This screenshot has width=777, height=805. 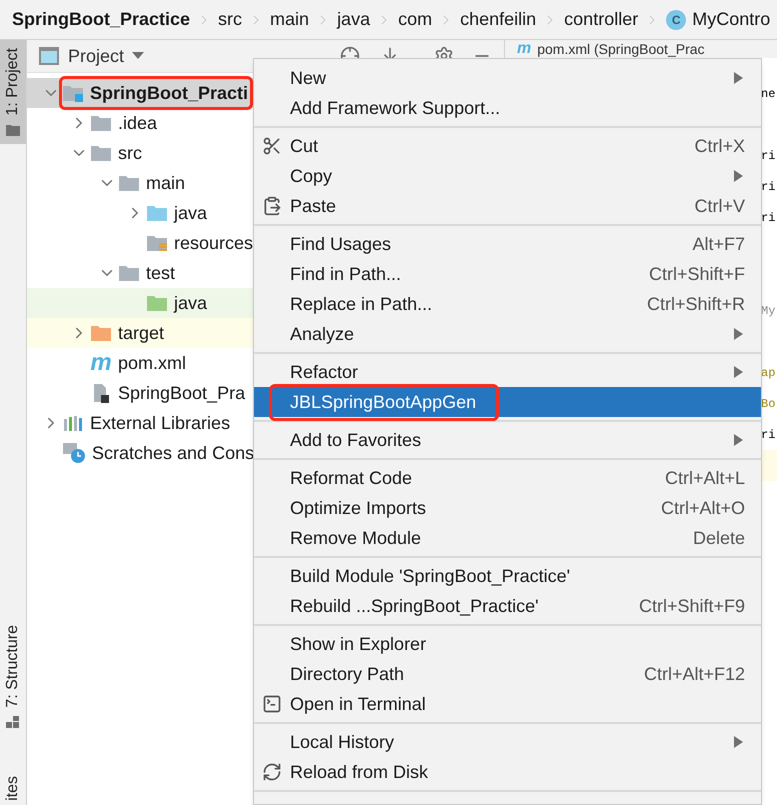 What do you see at coordinates (696, 274) in the screenshot?
I see `shortcut-text: Ctrl+Shift+F` at bounding box center [696, 274].